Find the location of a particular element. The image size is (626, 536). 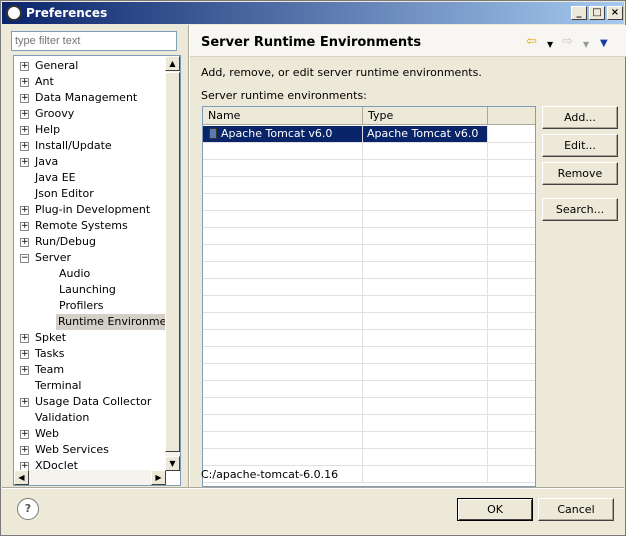

back-arrow-icon: ⇦ is located at coordinates (531, 41).